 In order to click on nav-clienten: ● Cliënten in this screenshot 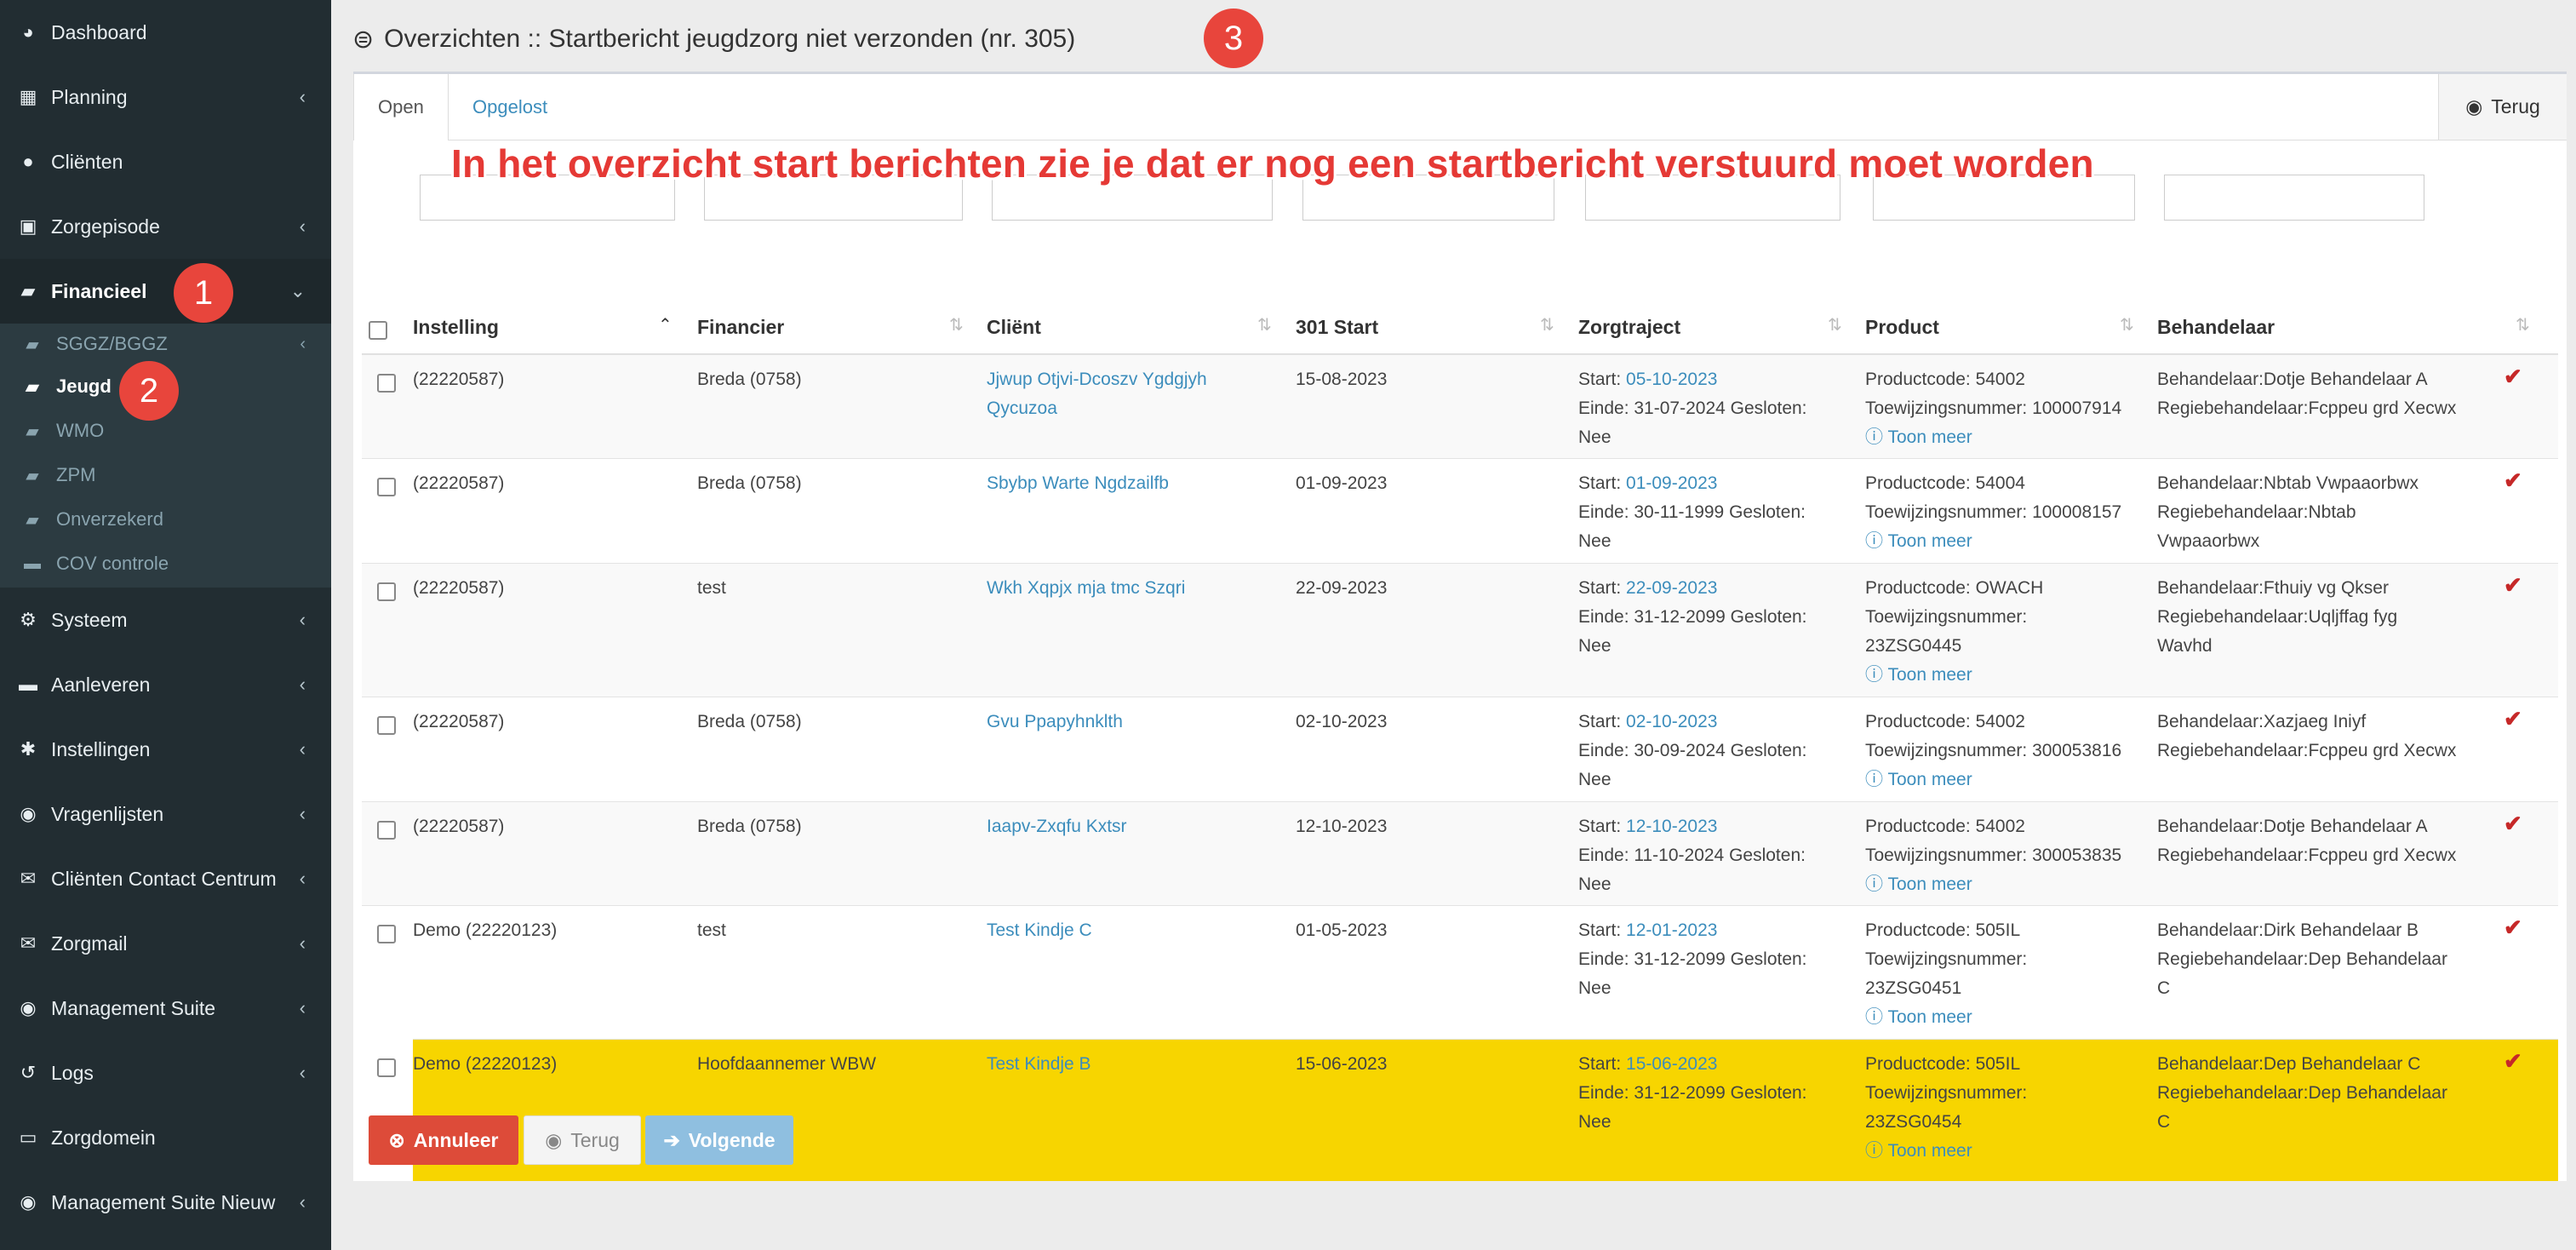, I will do `click(165, 161)`.